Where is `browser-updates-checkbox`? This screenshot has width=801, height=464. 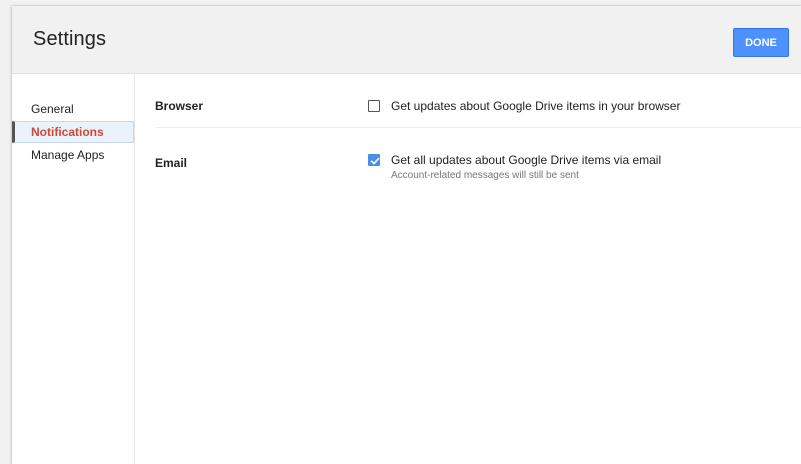 browser-updates-checkbox is located at coordinates (374, 106).